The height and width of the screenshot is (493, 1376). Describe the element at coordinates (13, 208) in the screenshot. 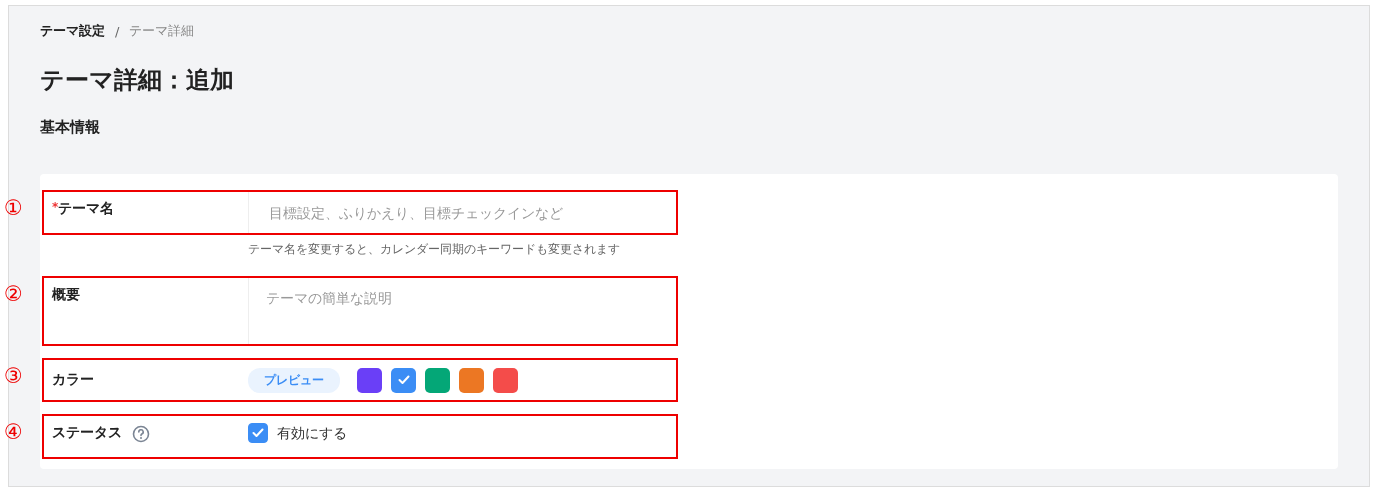

I see `annotation-number: ①` at that location.